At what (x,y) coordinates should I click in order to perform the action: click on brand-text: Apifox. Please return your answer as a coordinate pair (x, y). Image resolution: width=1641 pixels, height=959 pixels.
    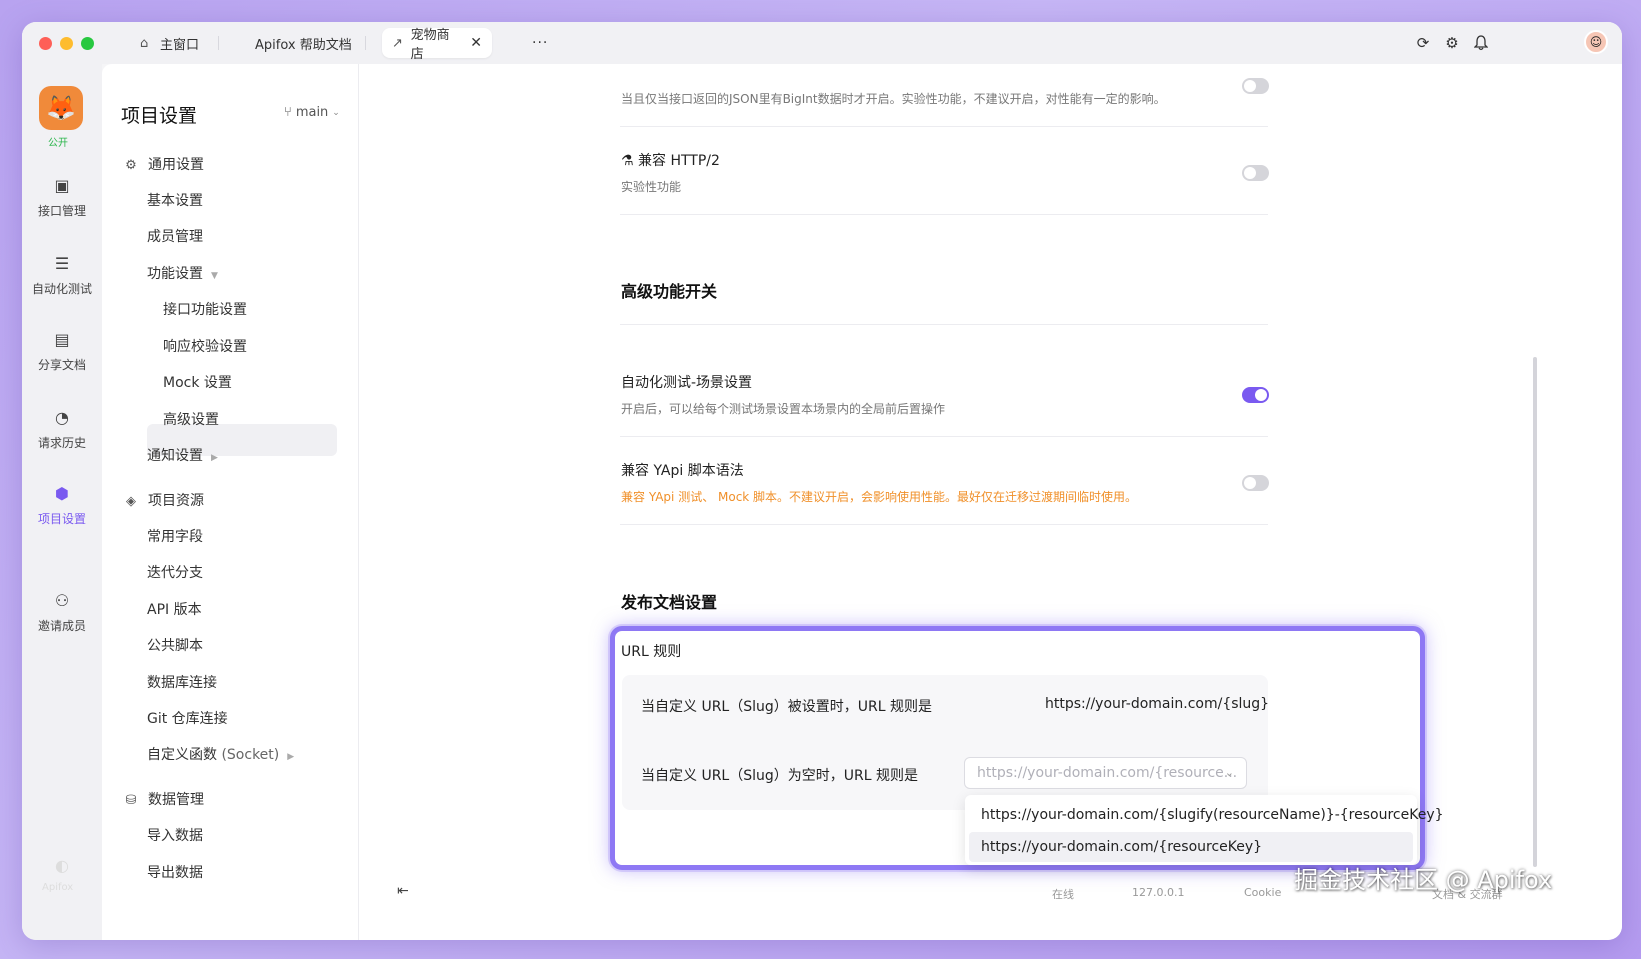
    Looking at the image, I should click on (58, 887).